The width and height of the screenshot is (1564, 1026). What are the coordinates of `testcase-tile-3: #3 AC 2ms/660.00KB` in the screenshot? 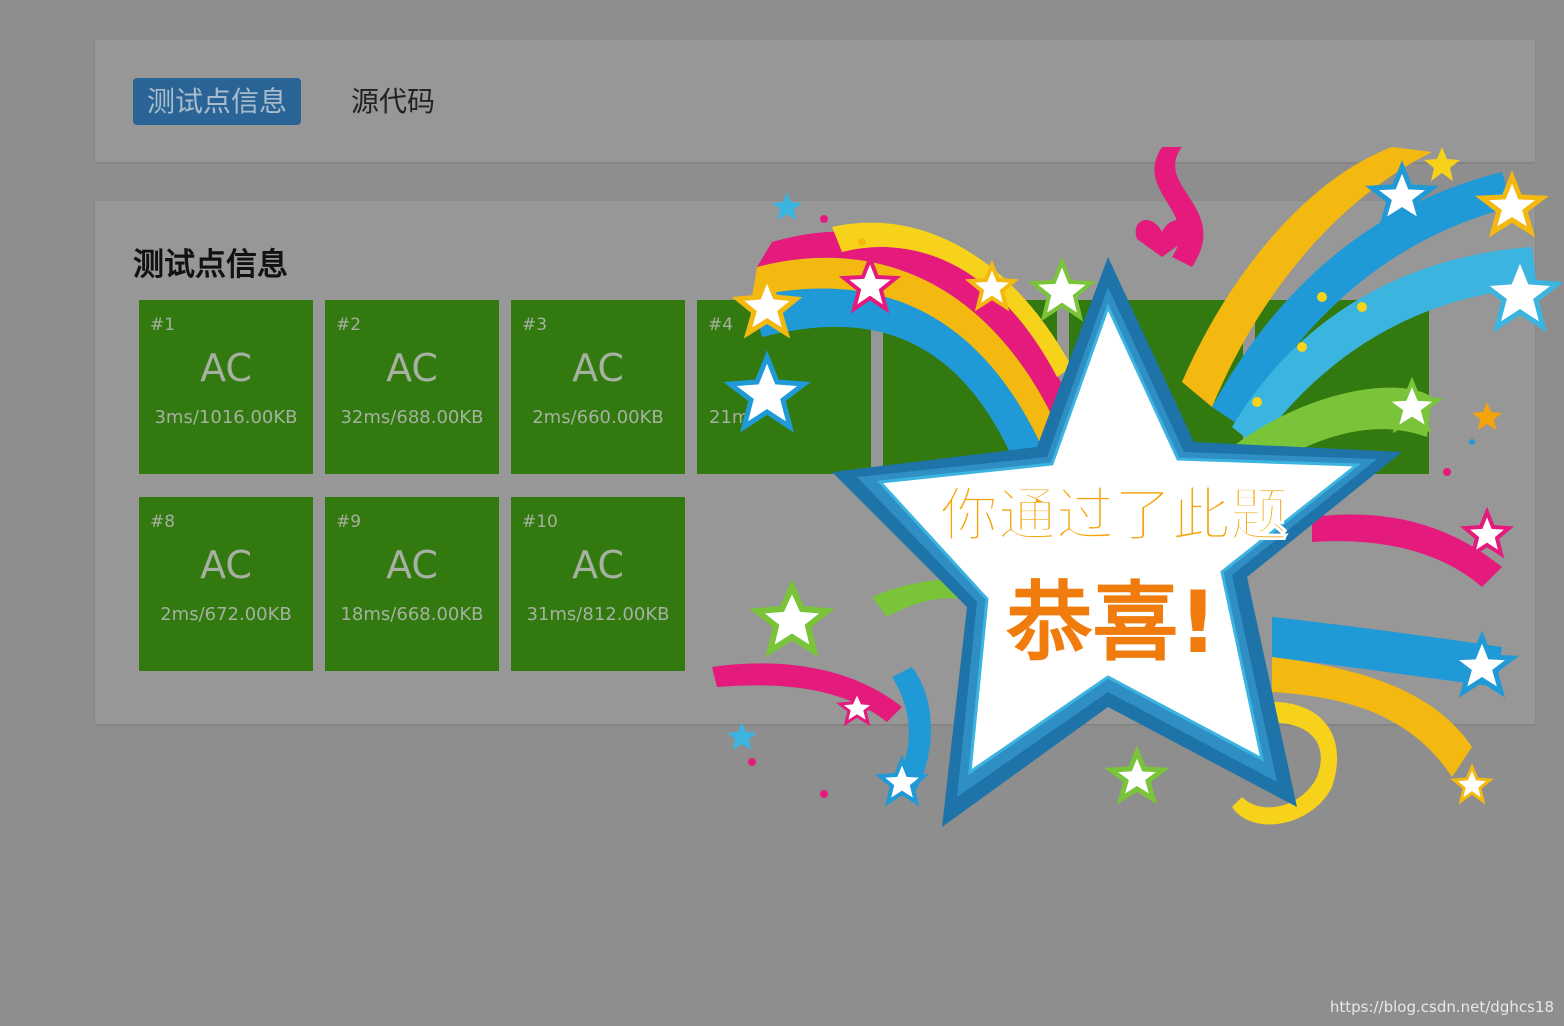 It's located at (598, 387).